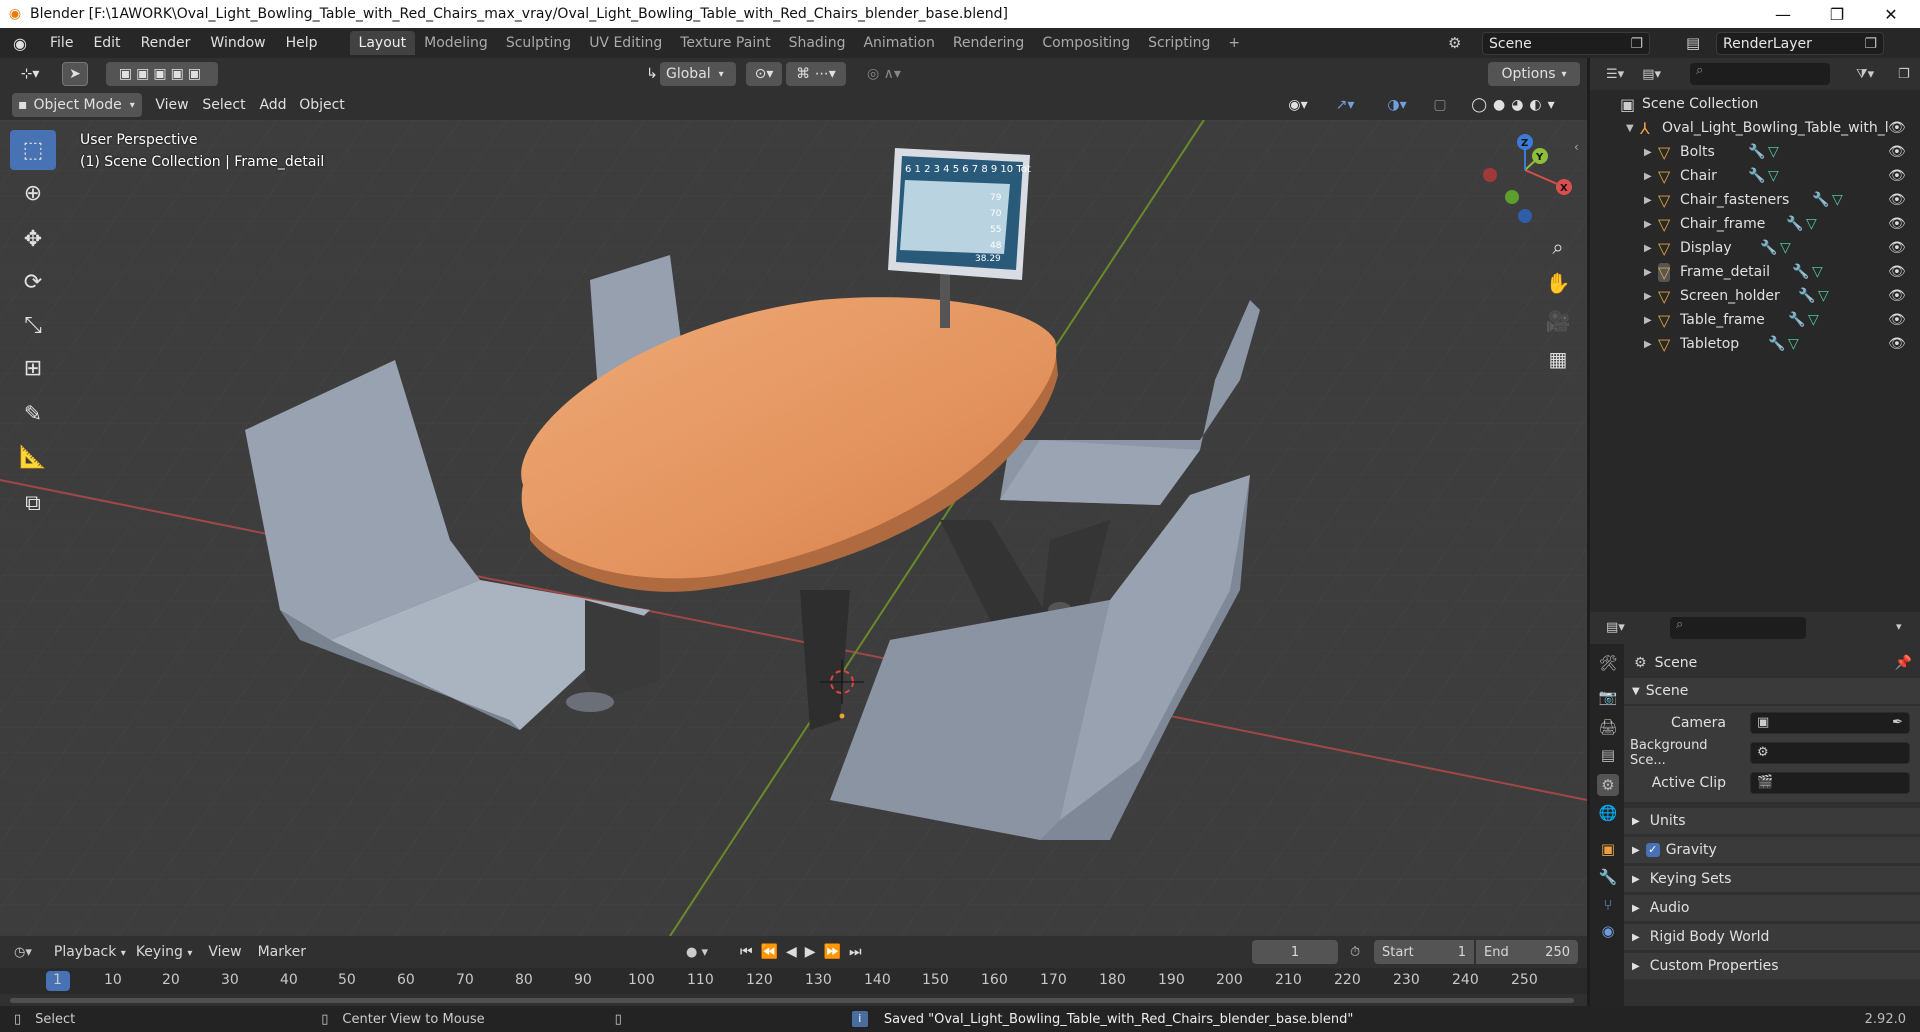 This screenshot has width=1920, height=1032. What do you see at coordinates (1608, 931) in the screenshot?
I see `physics-tab-icon: ◉` at bounding box center [1608, 931].